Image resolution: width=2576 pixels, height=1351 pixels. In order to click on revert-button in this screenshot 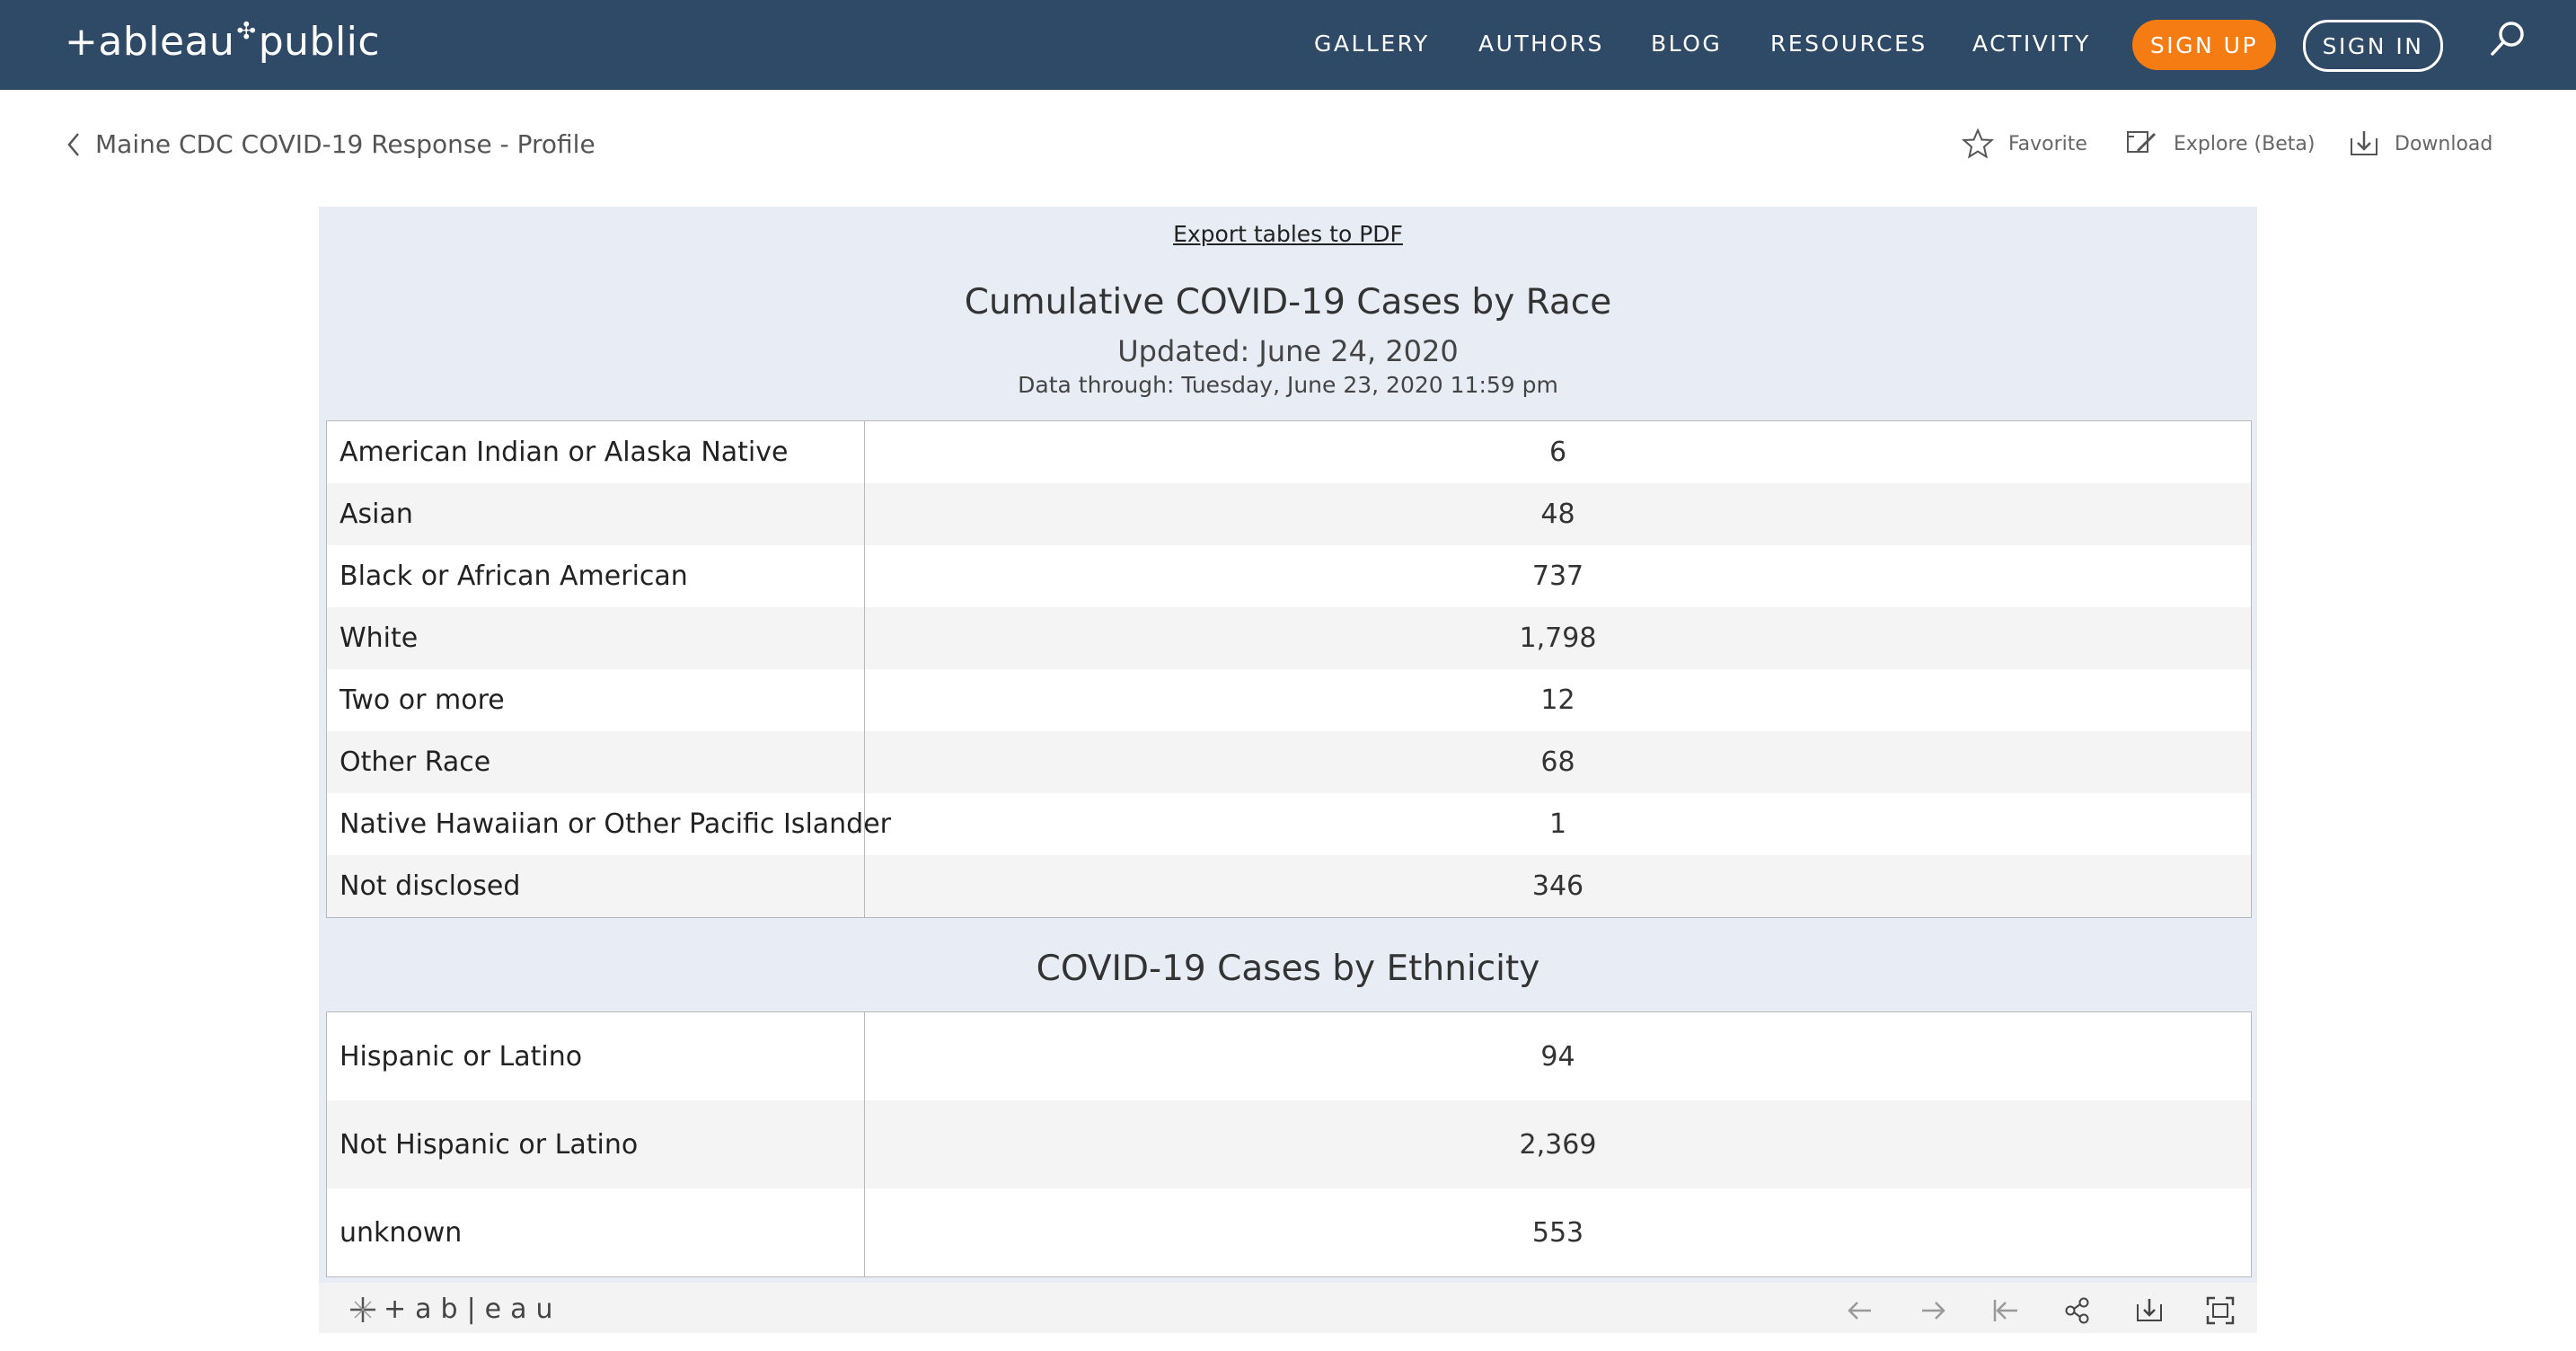, I will do `click(2005, 1310)`.